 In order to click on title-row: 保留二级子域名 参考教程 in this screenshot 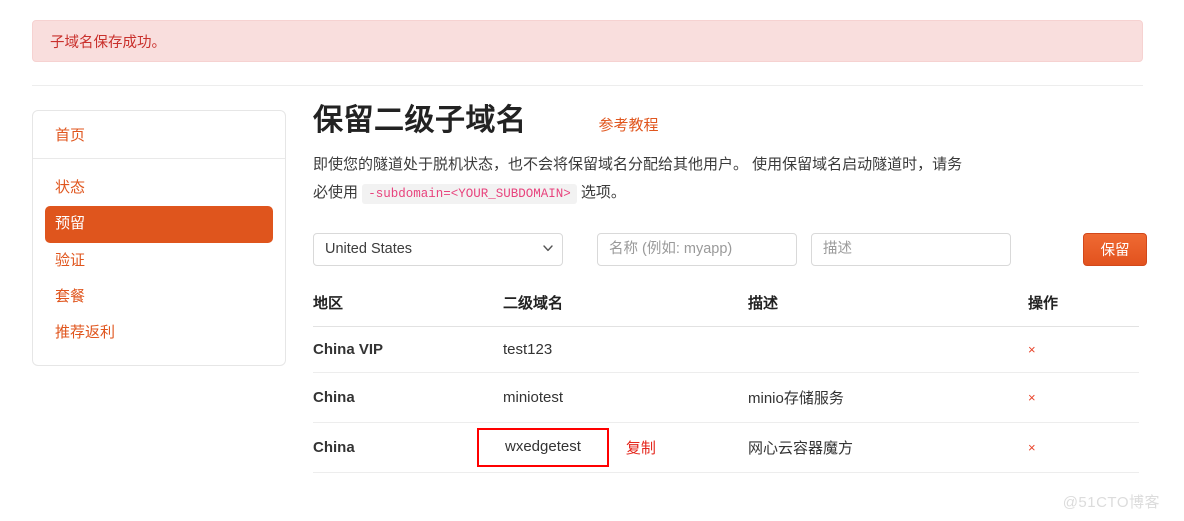, I will do `click(733, 120)`.